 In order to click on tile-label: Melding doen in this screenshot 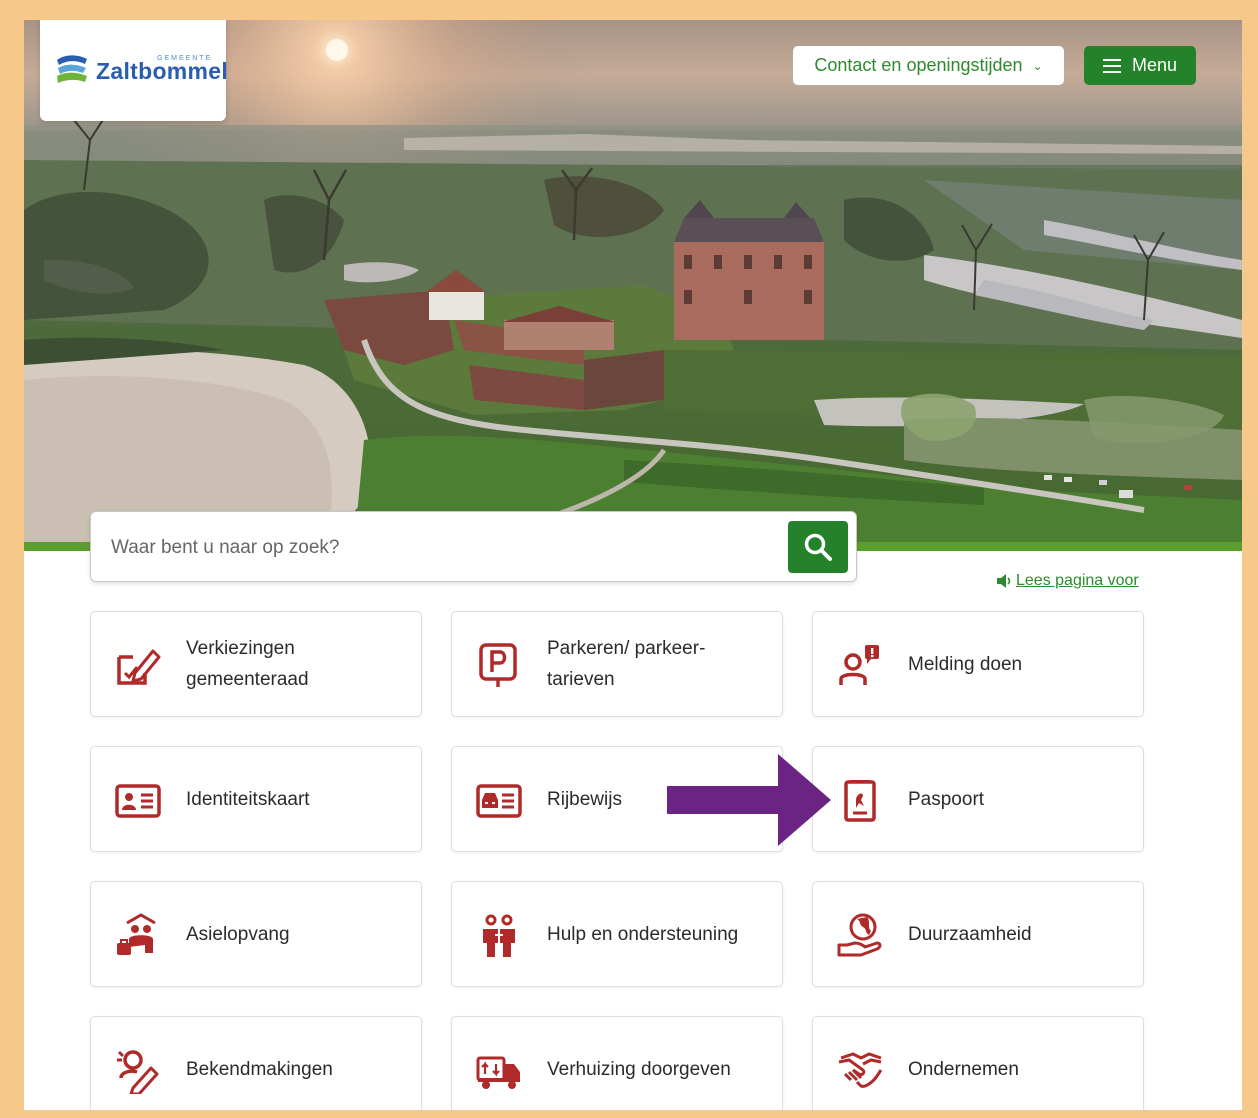, I will do `click(965, 664)`.